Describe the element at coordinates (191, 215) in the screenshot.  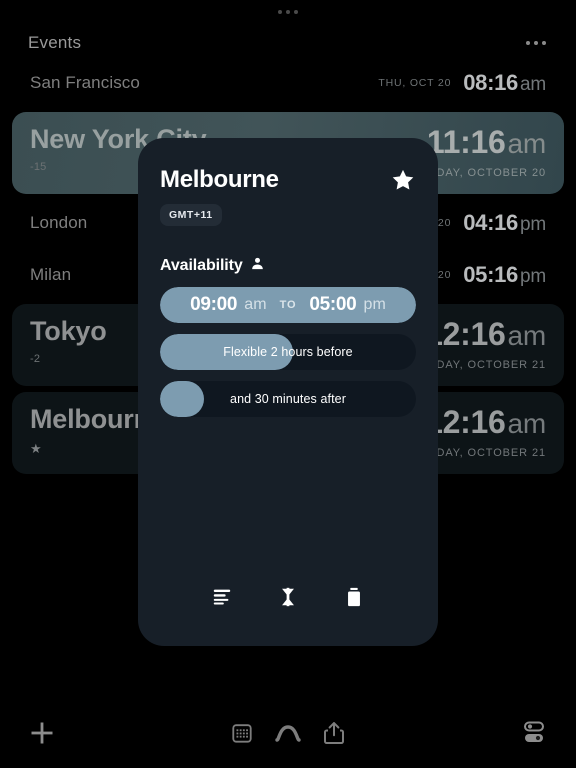
I see `timezone-badge: GMT+11` at that location.